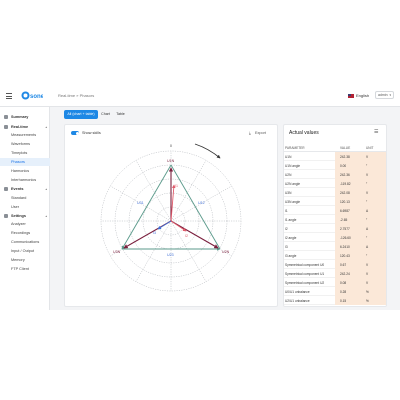 This screenshot has height=400, width=400. What do you see at coordinates (140, 203) in the screenshot?
I see `label-u31: U31` at bounding box center [140, 203].